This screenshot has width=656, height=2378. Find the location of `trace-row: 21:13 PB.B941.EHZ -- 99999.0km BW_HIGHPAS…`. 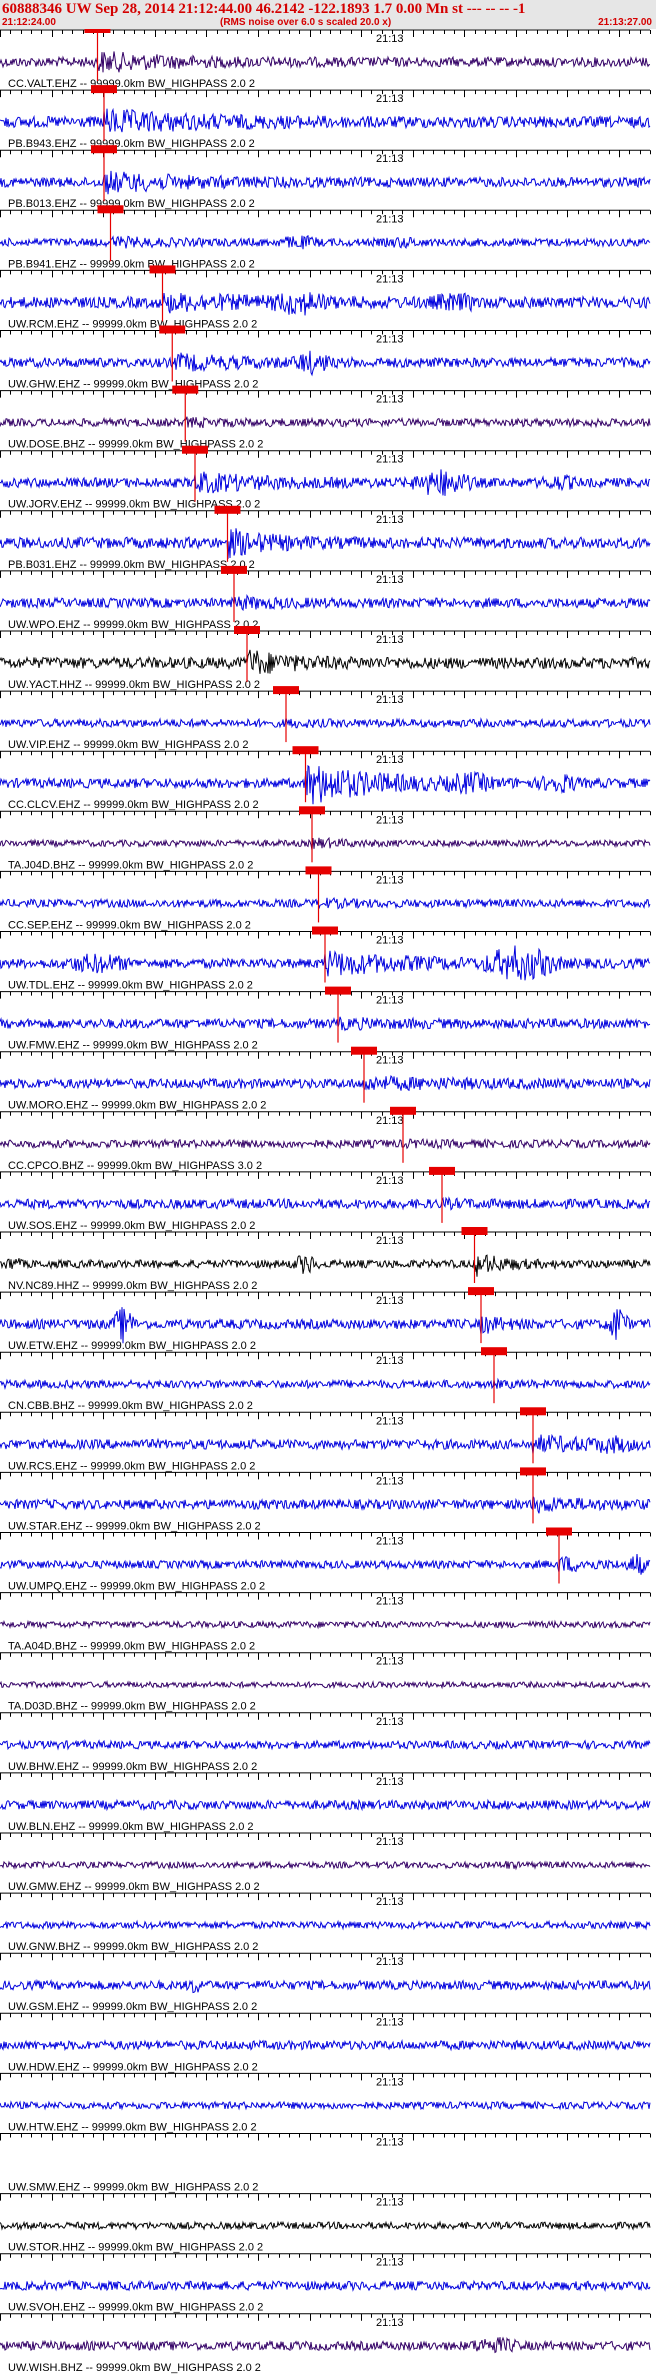

trace-row: 21:13 PB.B941.EHZ -- 99999.0km BW_HIGHPAS… is located at coordinates (325, 237).